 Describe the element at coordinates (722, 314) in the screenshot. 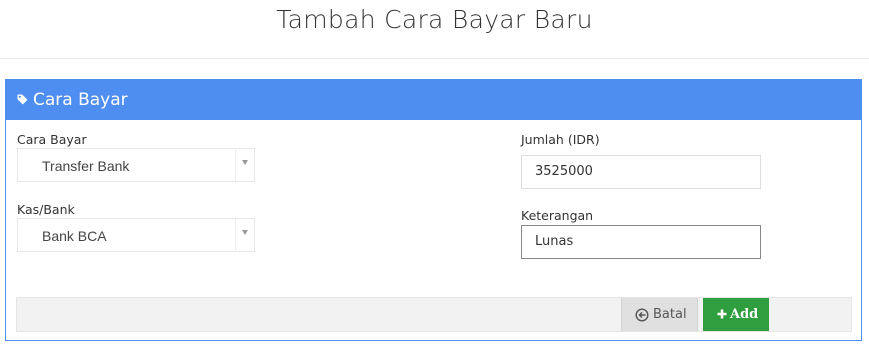

I see `plus-icon` at that location.